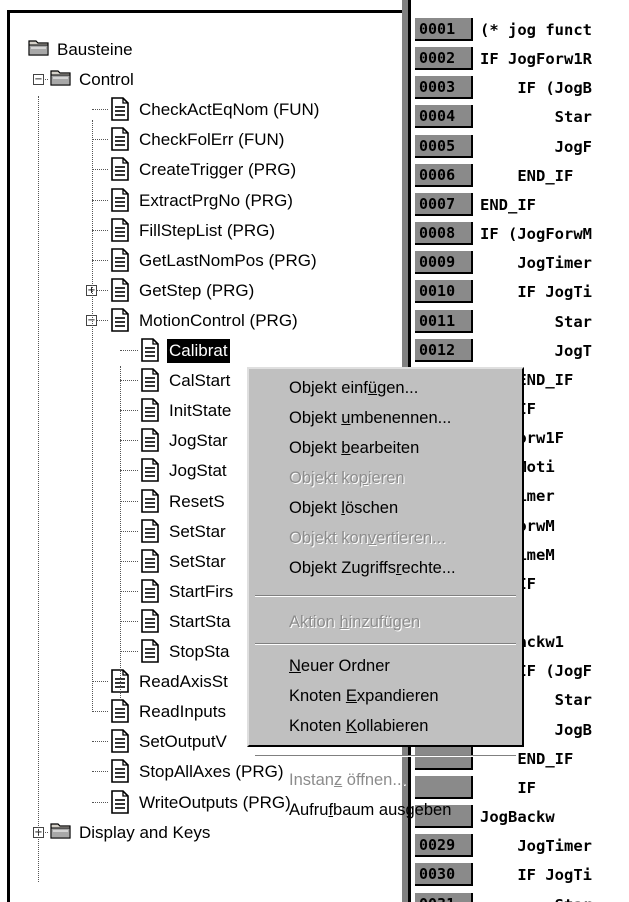 The width and height of the screenshot is (629, 902). What do you see at coordinates (444, 350) in the screenshot?
I see `line-number: 0012` at bounding box center [444, 350].